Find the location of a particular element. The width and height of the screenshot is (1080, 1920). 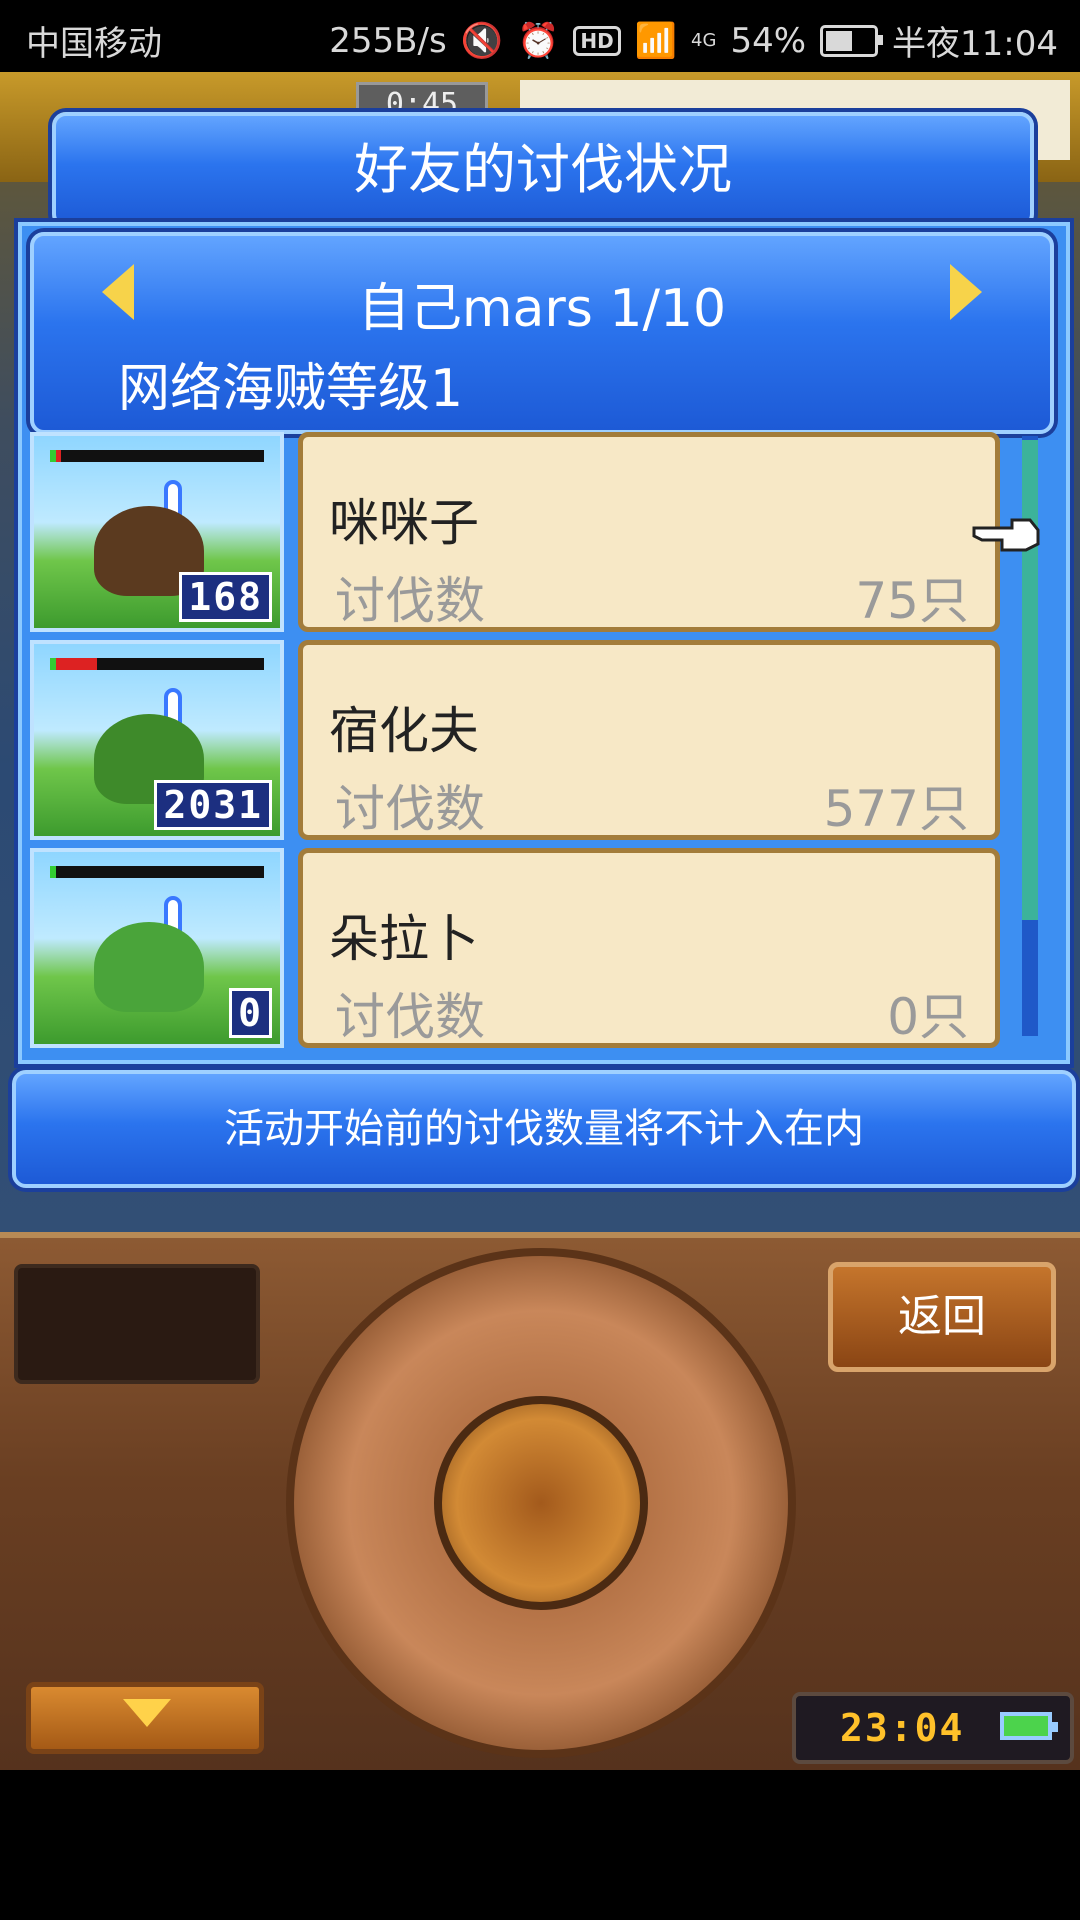

friend-row: 0 朵拉卜 讨伐数 0只 is located at coordinates (522, 950).